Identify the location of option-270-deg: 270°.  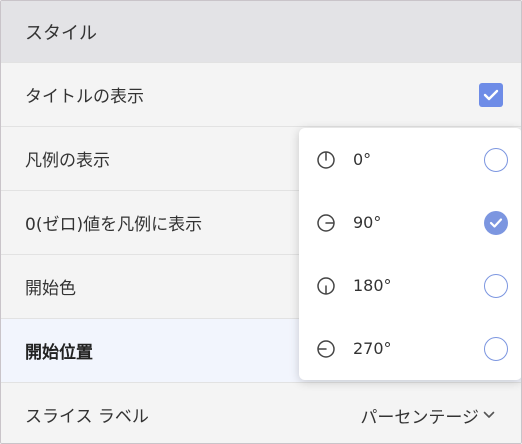
(410, 348).